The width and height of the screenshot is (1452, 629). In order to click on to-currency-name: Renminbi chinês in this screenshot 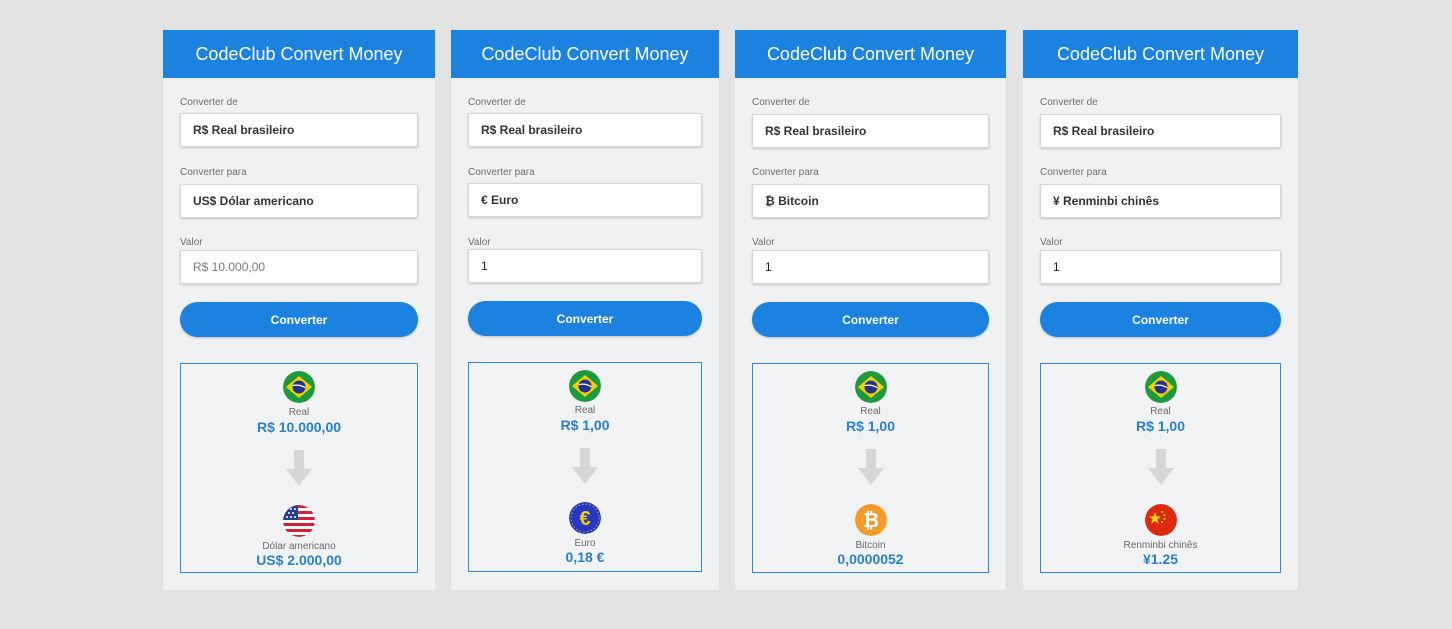, I will do `click(1160, 545)`.